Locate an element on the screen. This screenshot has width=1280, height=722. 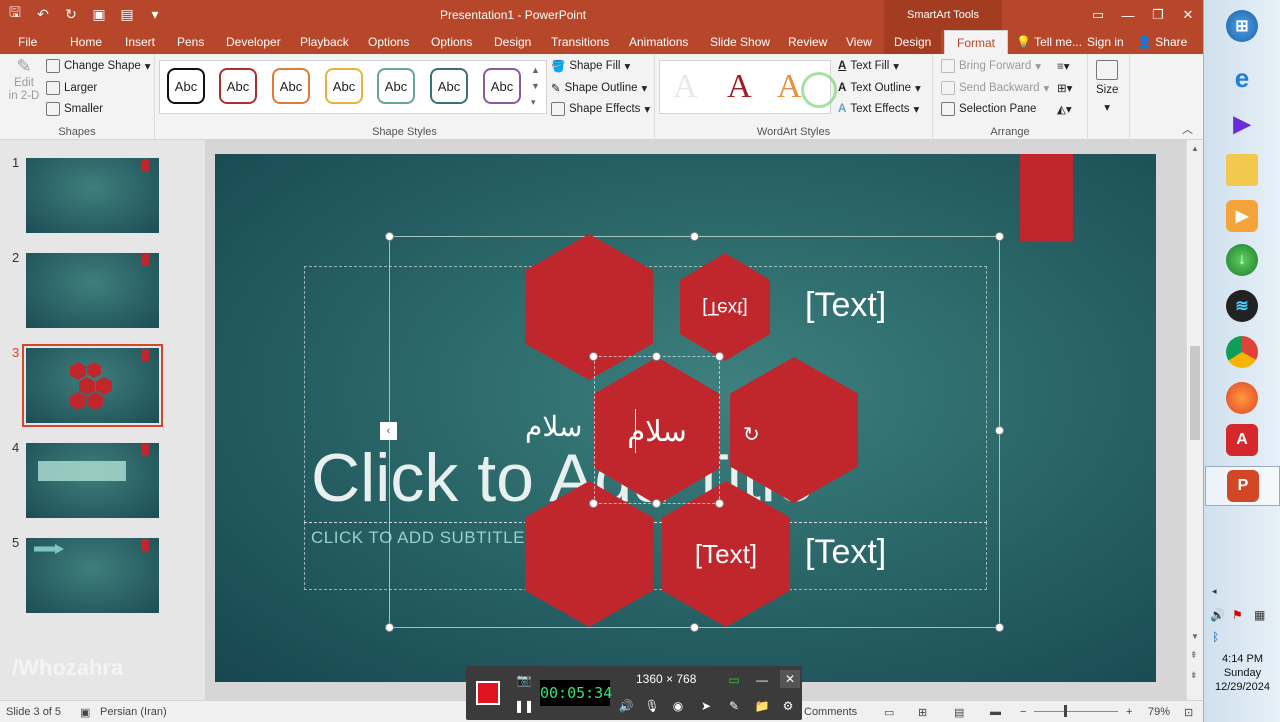
zoom-slider-thumb is located at coordinates (1065, 711).